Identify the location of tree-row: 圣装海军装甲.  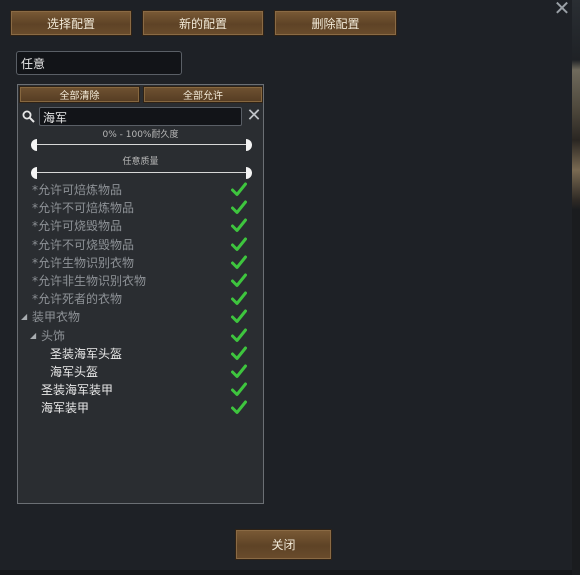
(140, 390).